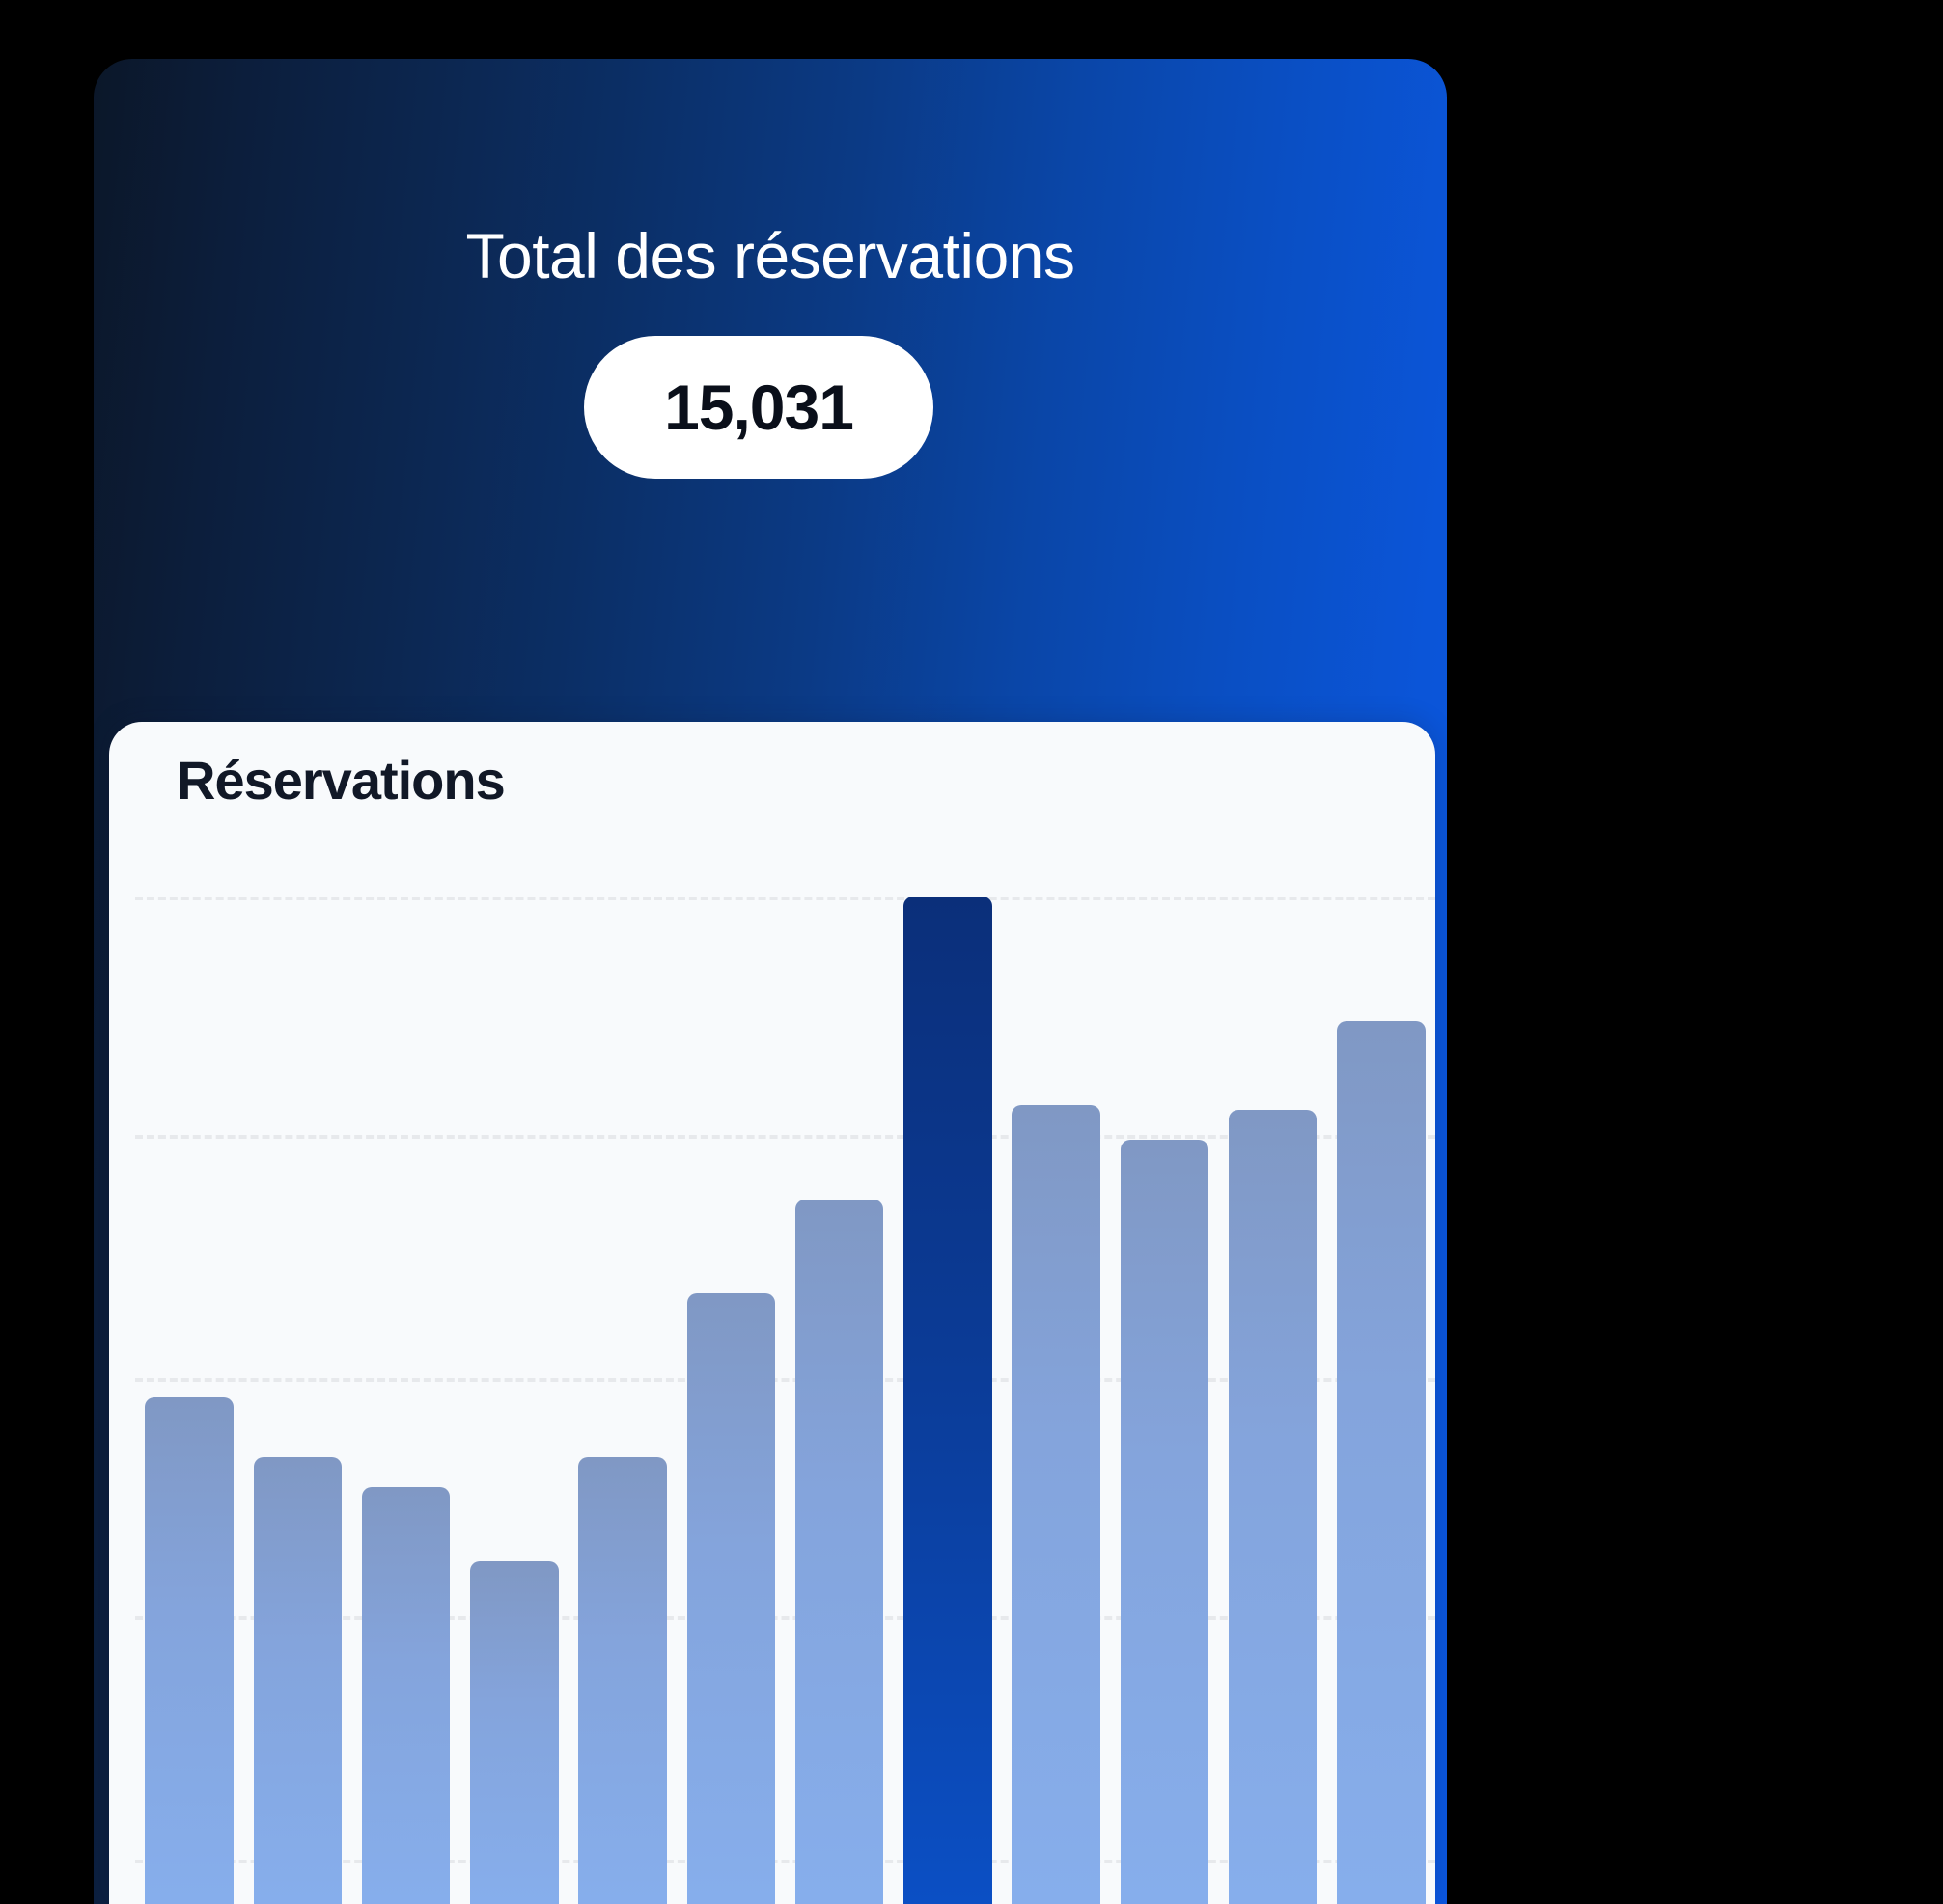  I want to click on card-title: Réservations, so click(341, 781).